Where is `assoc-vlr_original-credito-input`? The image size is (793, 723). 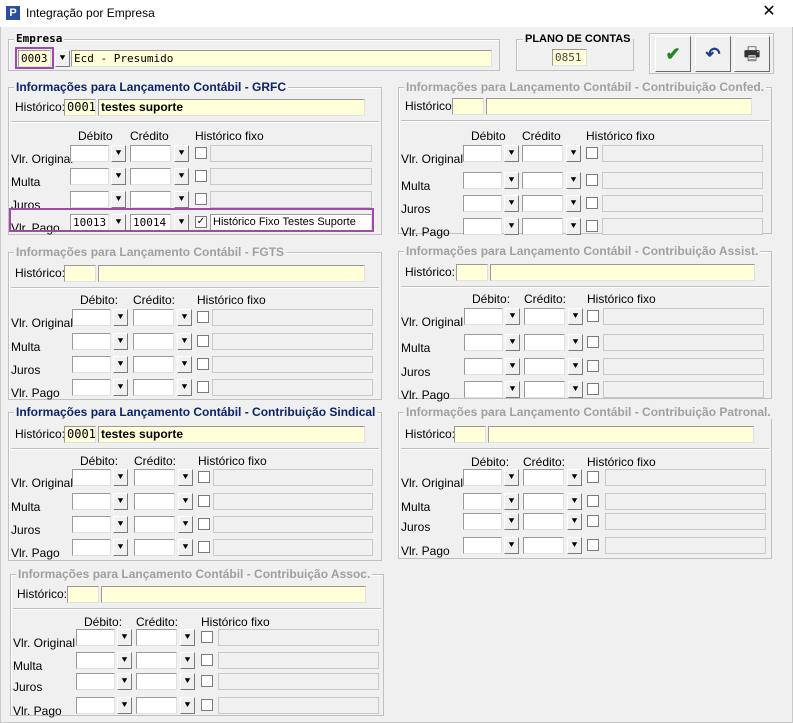
assoc-vlr_original-credito-input is located at coordinates (156, 637).